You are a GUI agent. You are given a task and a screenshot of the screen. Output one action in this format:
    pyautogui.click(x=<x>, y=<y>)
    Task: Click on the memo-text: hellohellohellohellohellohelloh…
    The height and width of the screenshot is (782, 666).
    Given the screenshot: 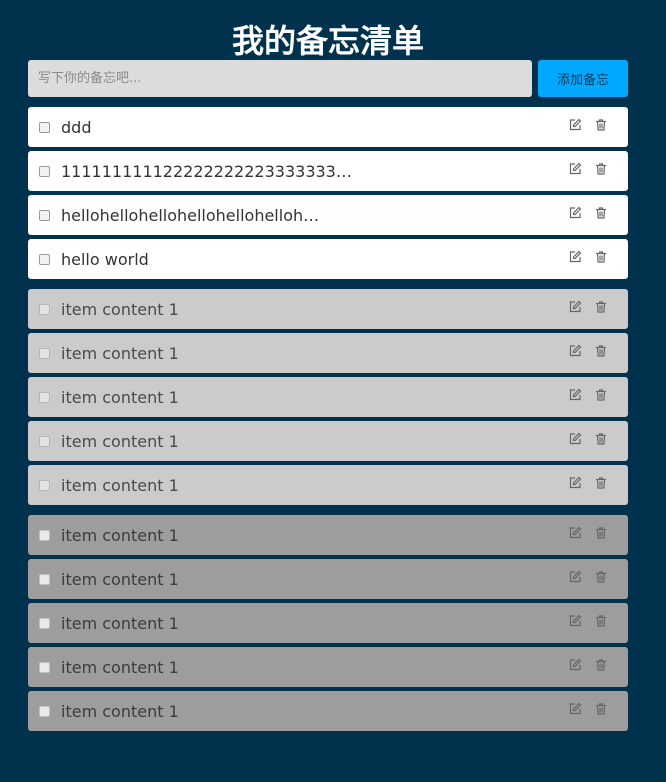 What is the action you would take?
    pyautogui.click(x=190, y=215)
    